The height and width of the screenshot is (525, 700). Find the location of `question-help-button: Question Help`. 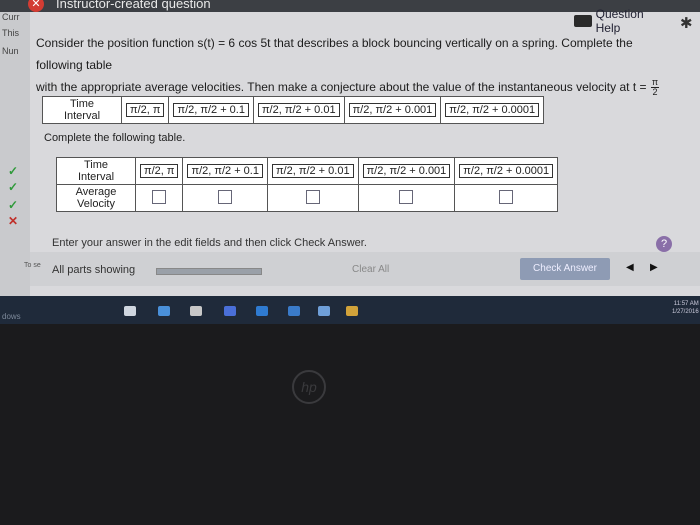

question-help-button: Question Help is located at coordinates (622, 21).